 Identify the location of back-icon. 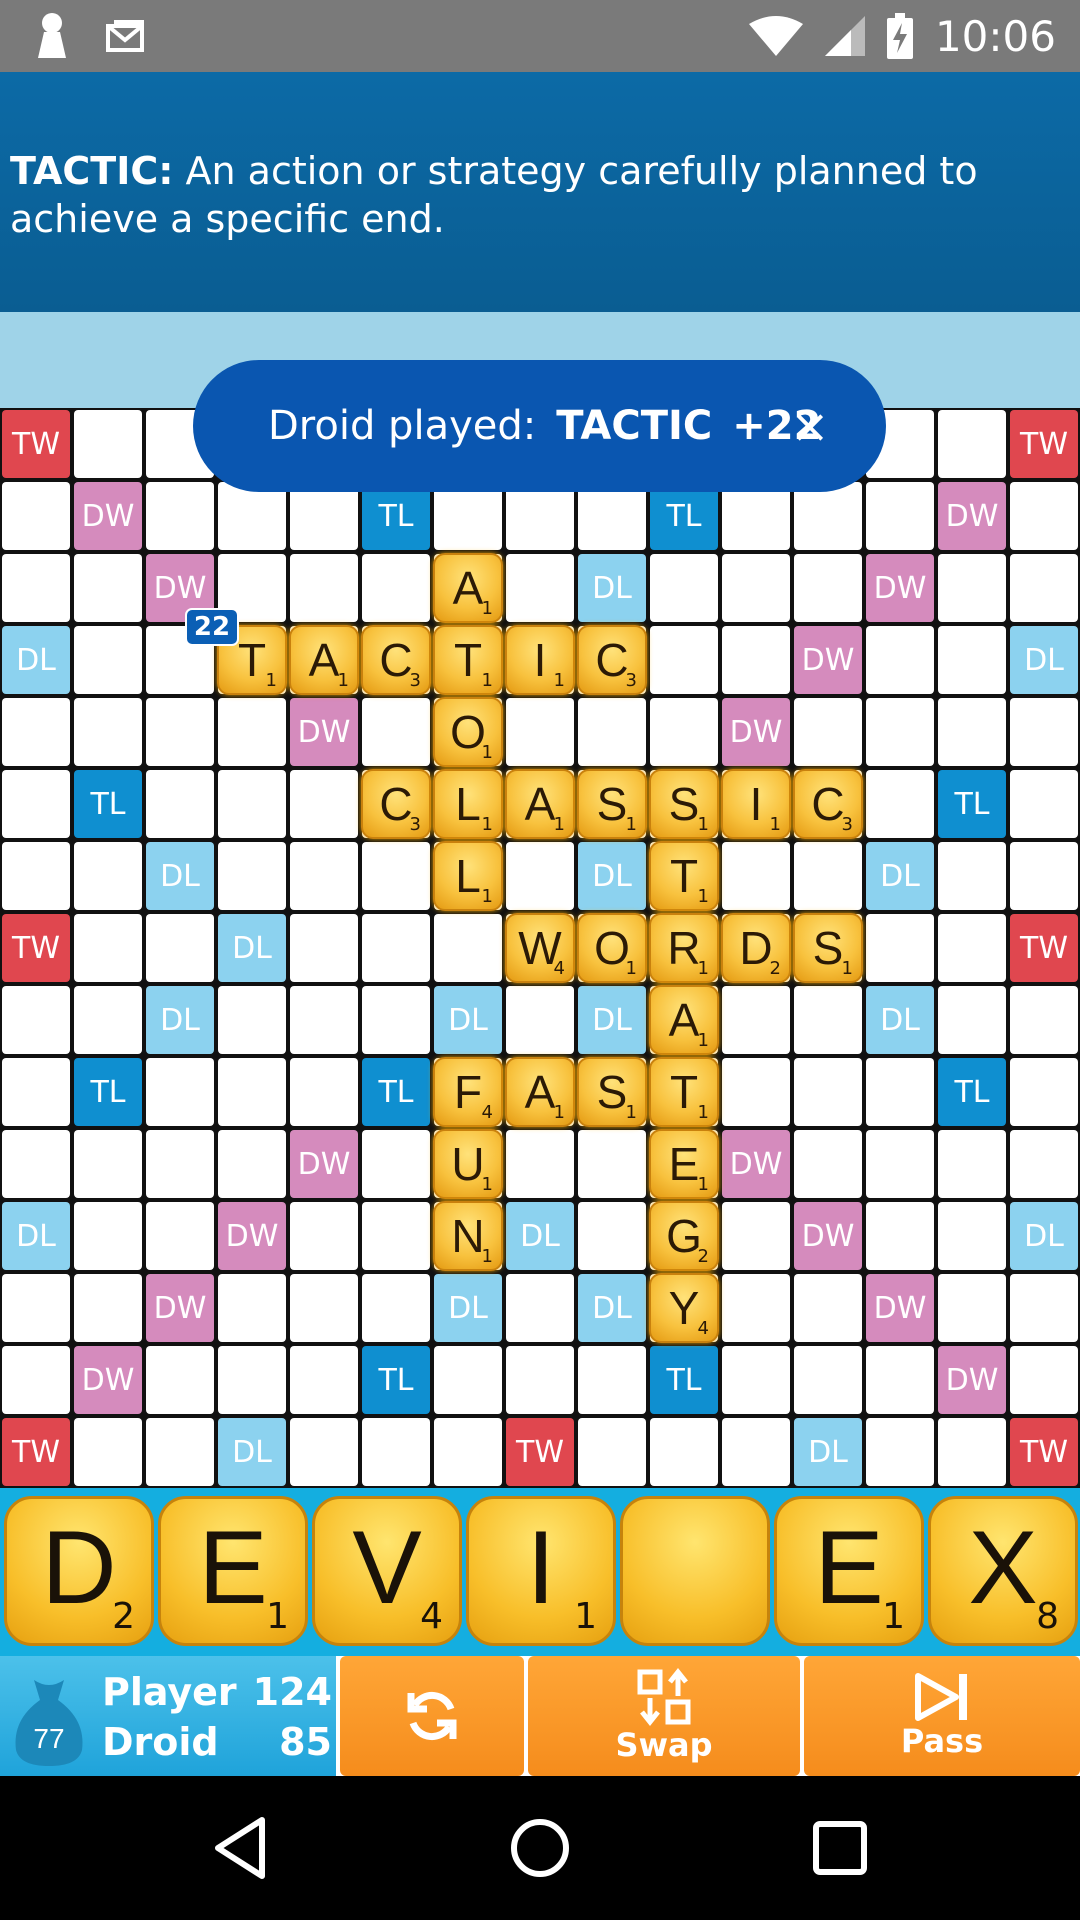
(242, 1848).